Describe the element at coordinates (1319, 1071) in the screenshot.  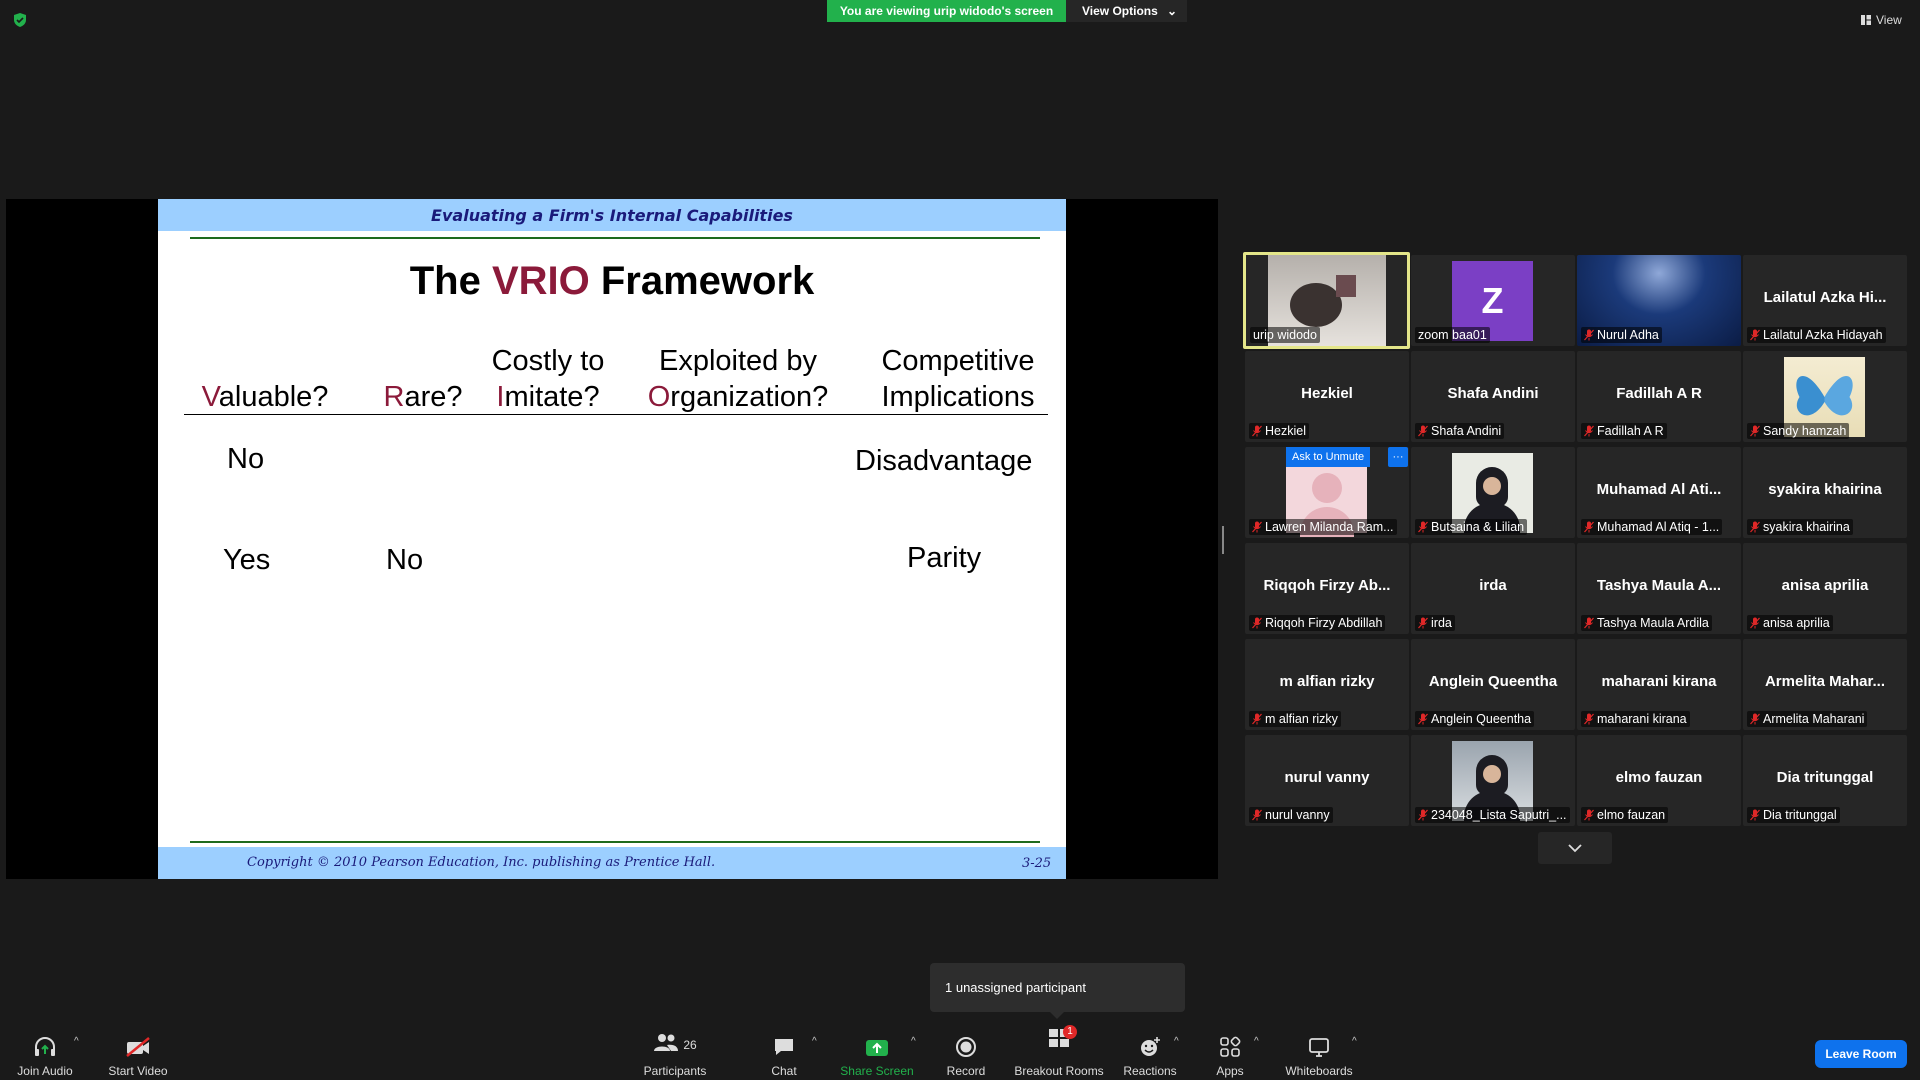
I see `whiteboards-label: Whiteboards` at that location.